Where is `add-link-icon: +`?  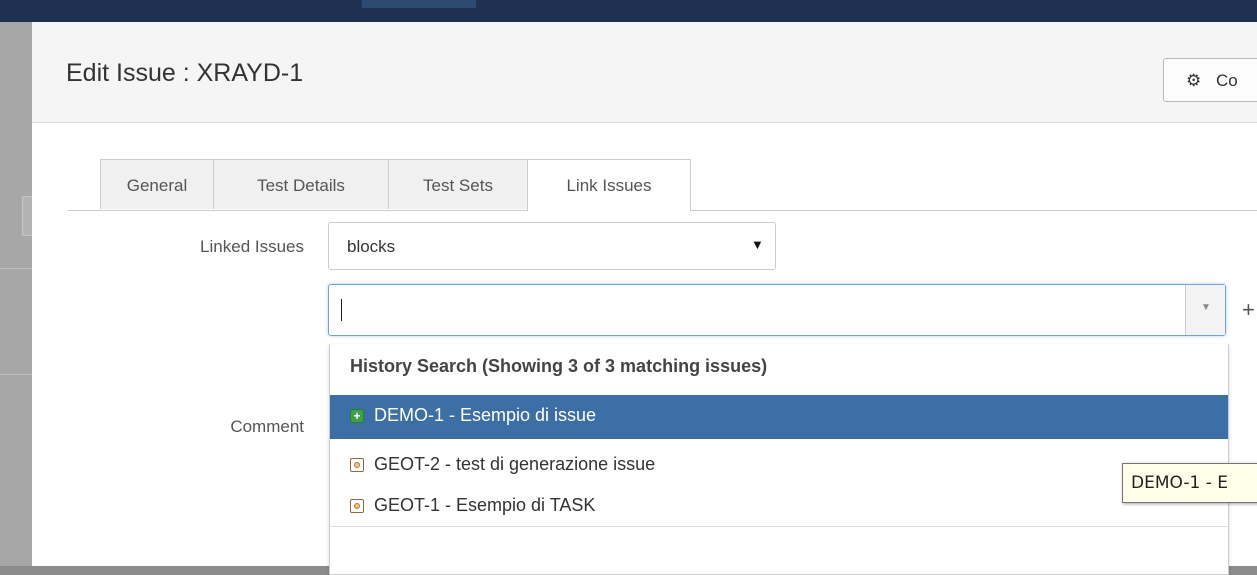
add-link-icon: + is located at coordinates (1248, 310).